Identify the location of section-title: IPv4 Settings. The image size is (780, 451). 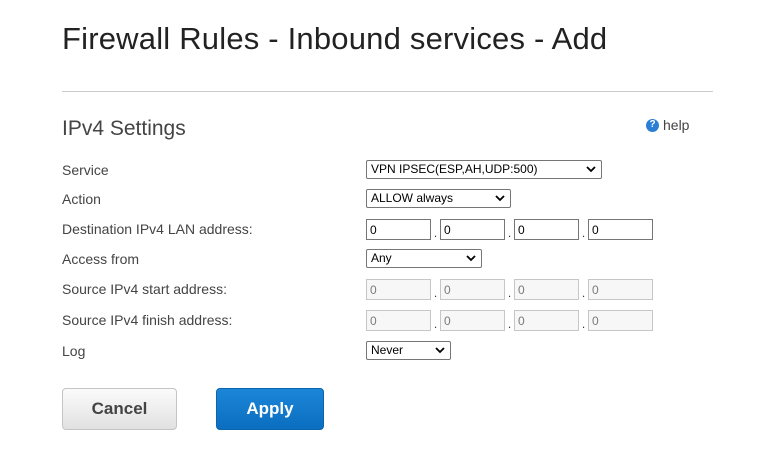
(124, 128).